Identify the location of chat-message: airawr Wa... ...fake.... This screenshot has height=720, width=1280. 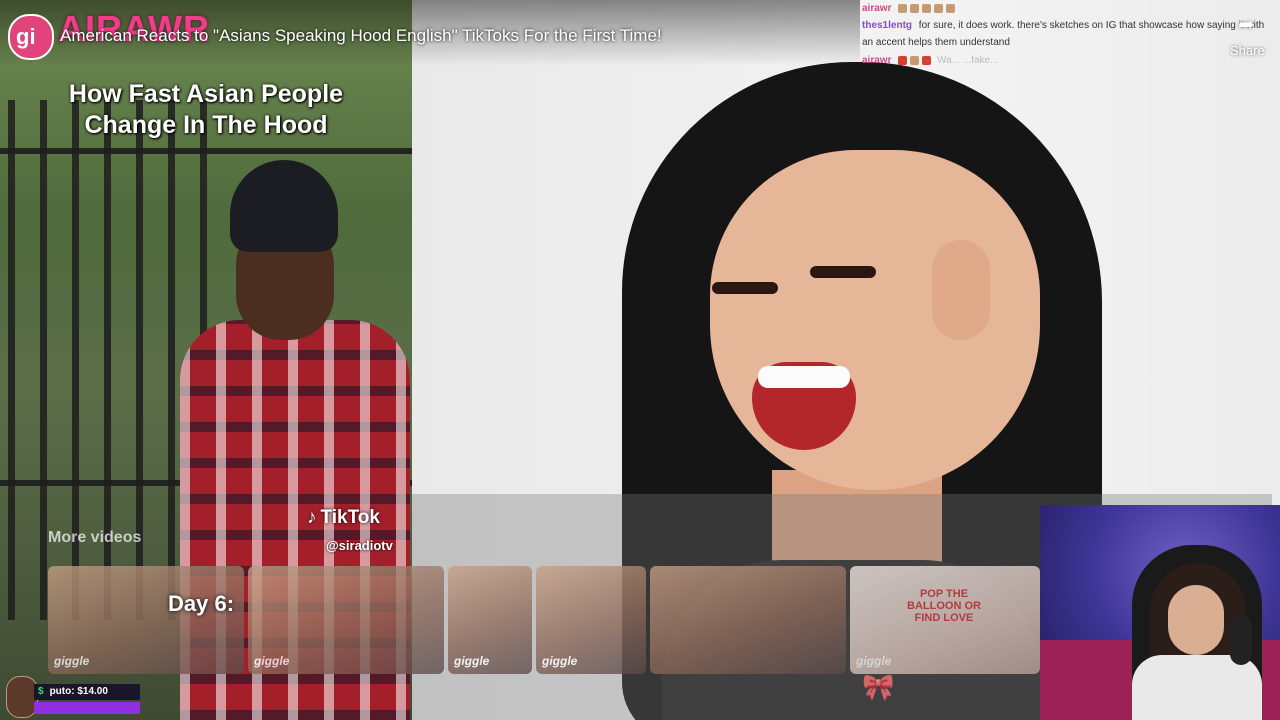
(1067, 60).